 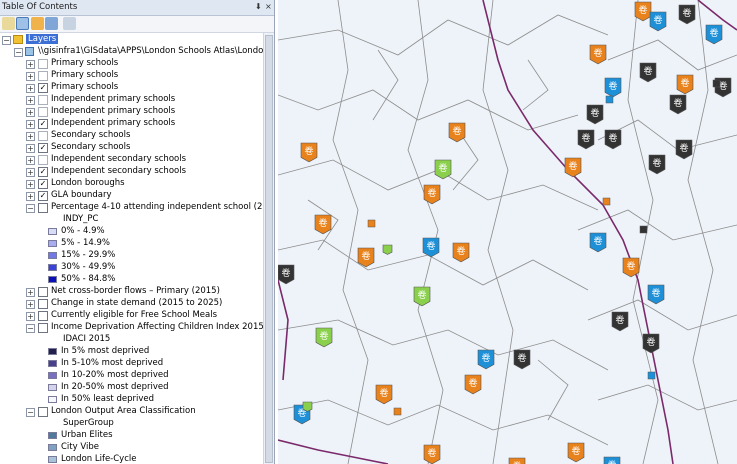 I want to click on layer-name: London boroughs, so click(x=88, y=183).